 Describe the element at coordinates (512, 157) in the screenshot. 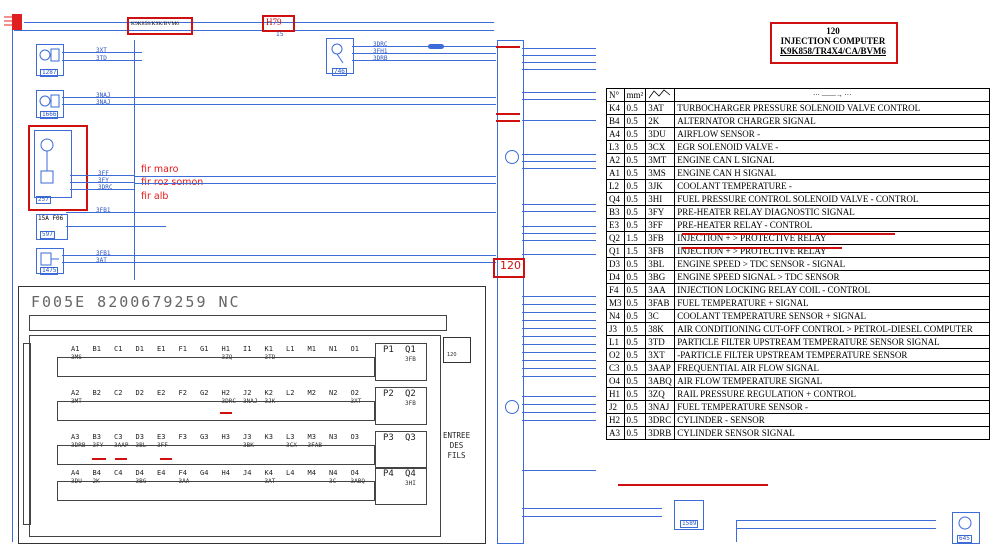

I see `ecu-symbol-icon` at that location.